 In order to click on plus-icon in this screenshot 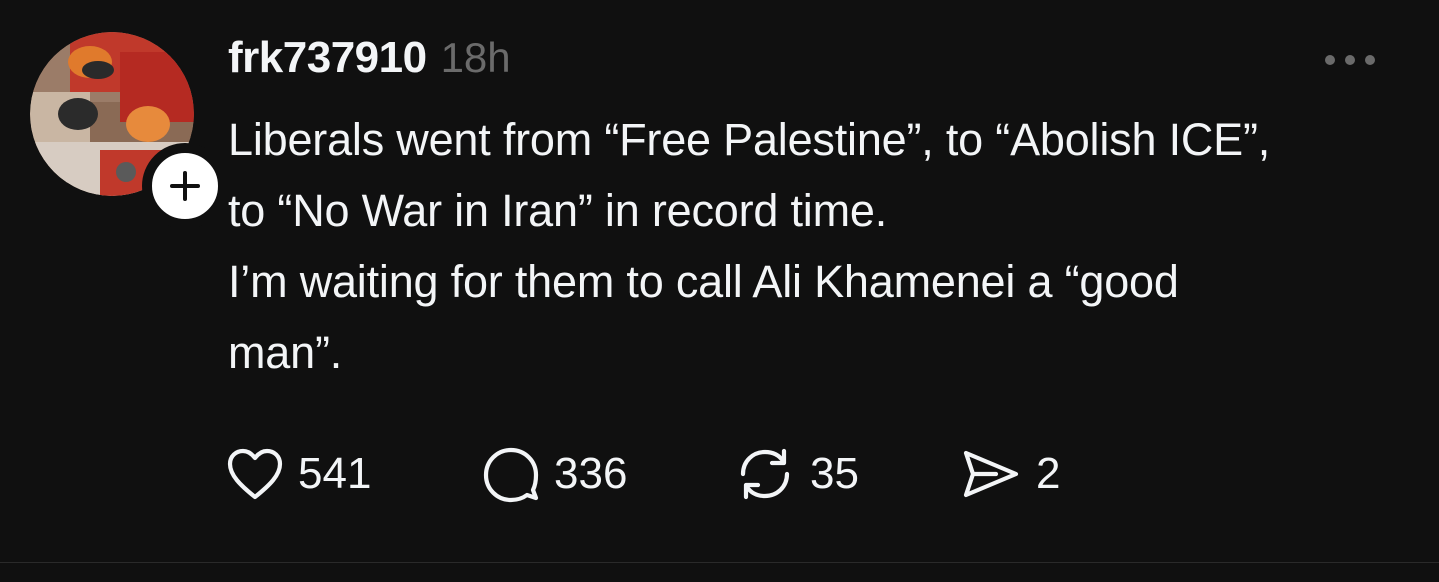, I will do `click(185, 186)`.